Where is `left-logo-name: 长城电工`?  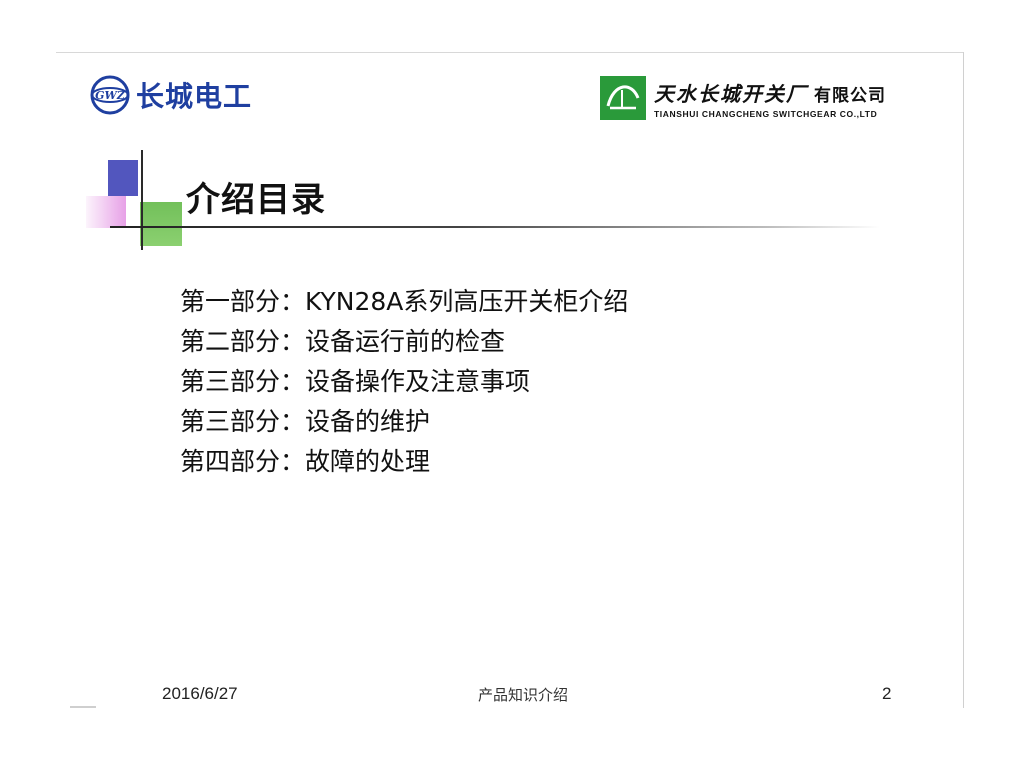 left-logo-name: 长城电工 is located at coordinates (194, 96).